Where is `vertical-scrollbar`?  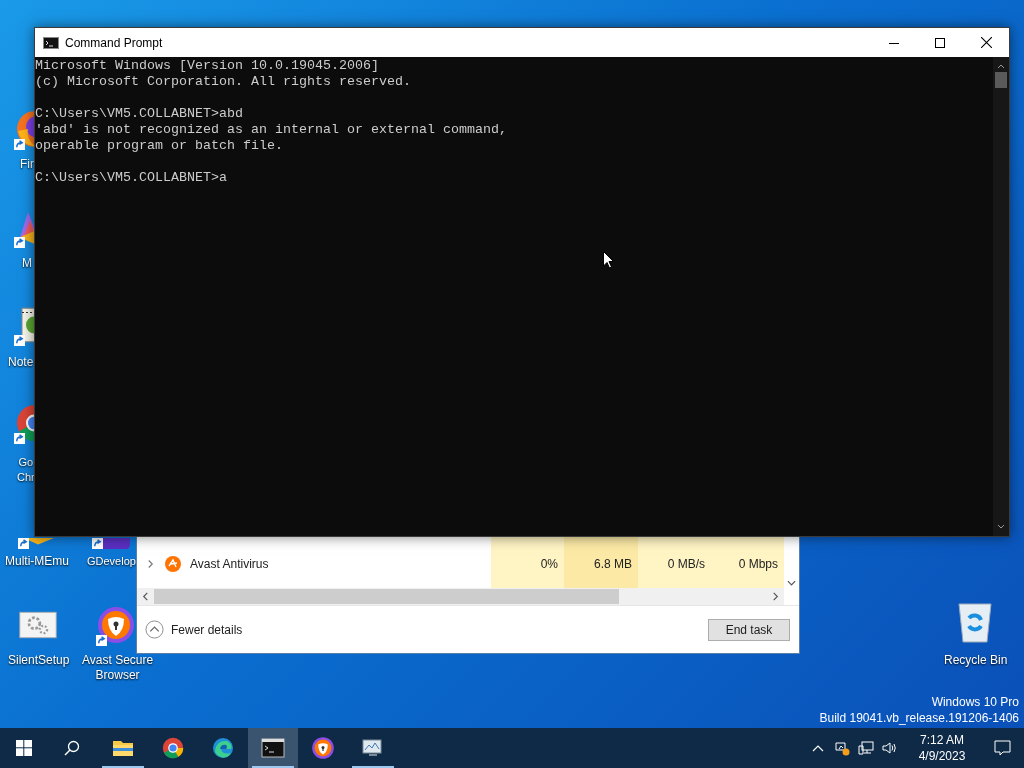 vertical-scrollbar is located at coordinates (1001, 296).